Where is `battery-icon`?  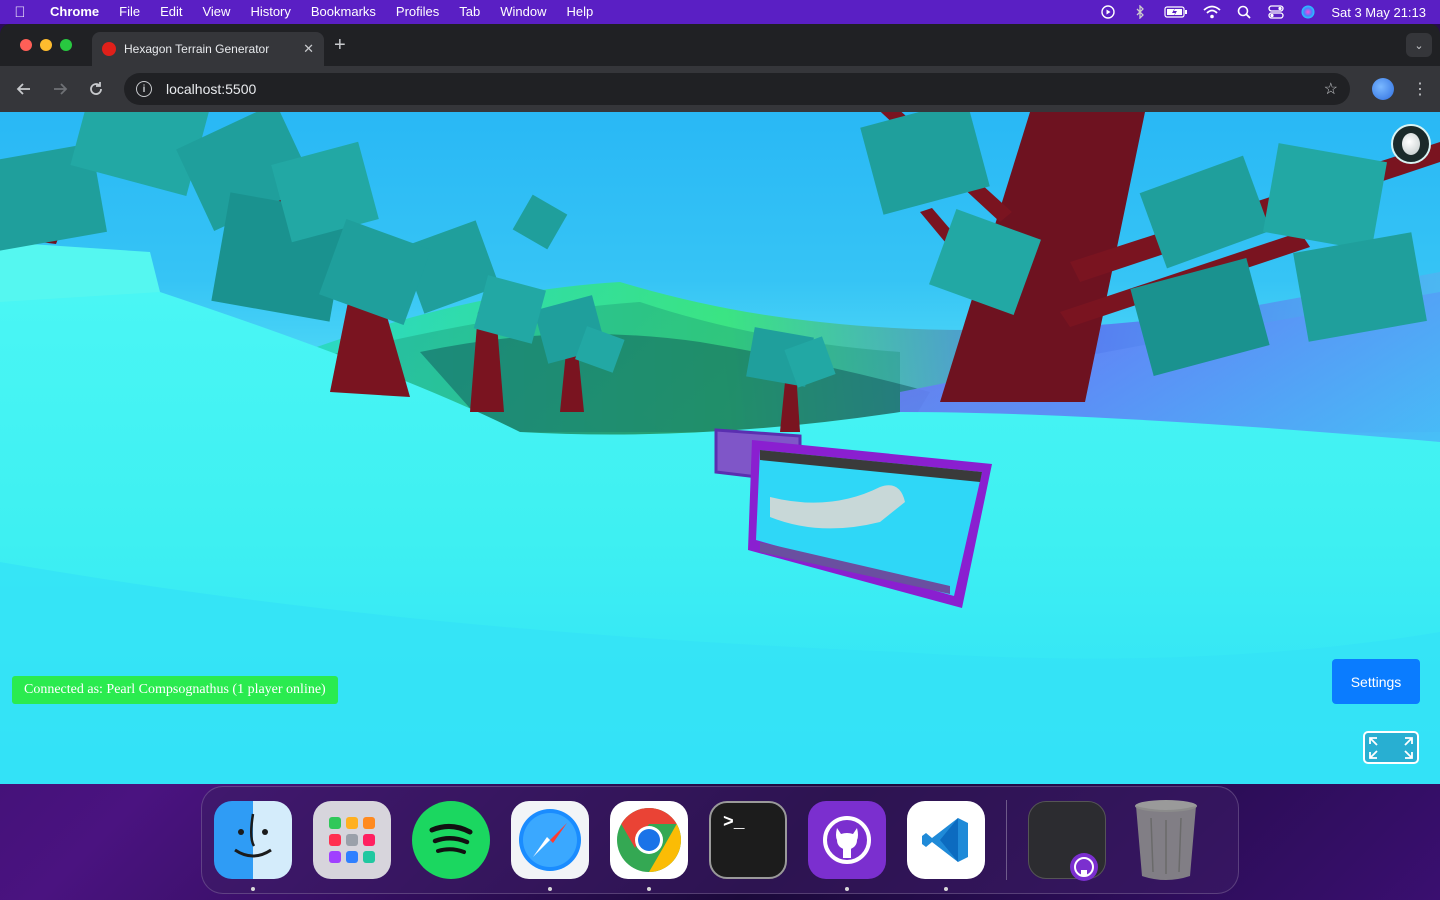
battery-icon is located at coordinates (1176, 12).